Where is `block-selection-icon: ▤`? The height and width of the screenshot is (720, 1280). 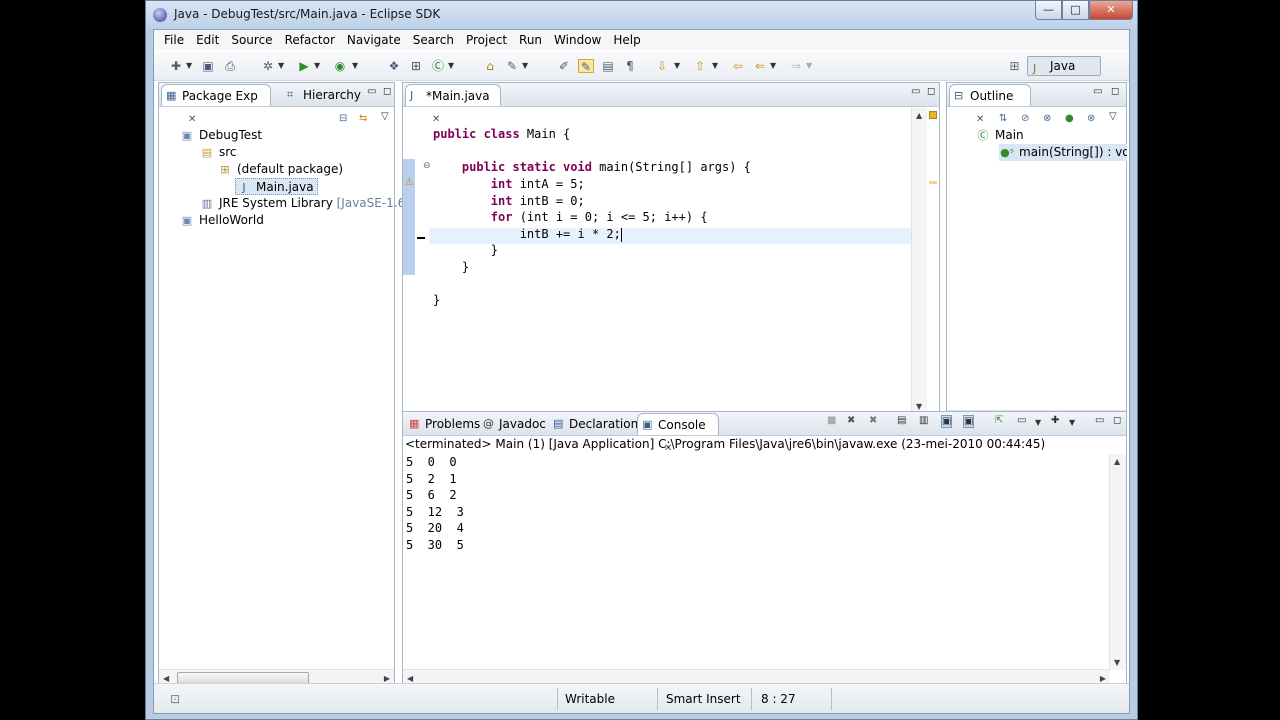 block-selection-icon: ▤ is located at coordinates (608, 66).